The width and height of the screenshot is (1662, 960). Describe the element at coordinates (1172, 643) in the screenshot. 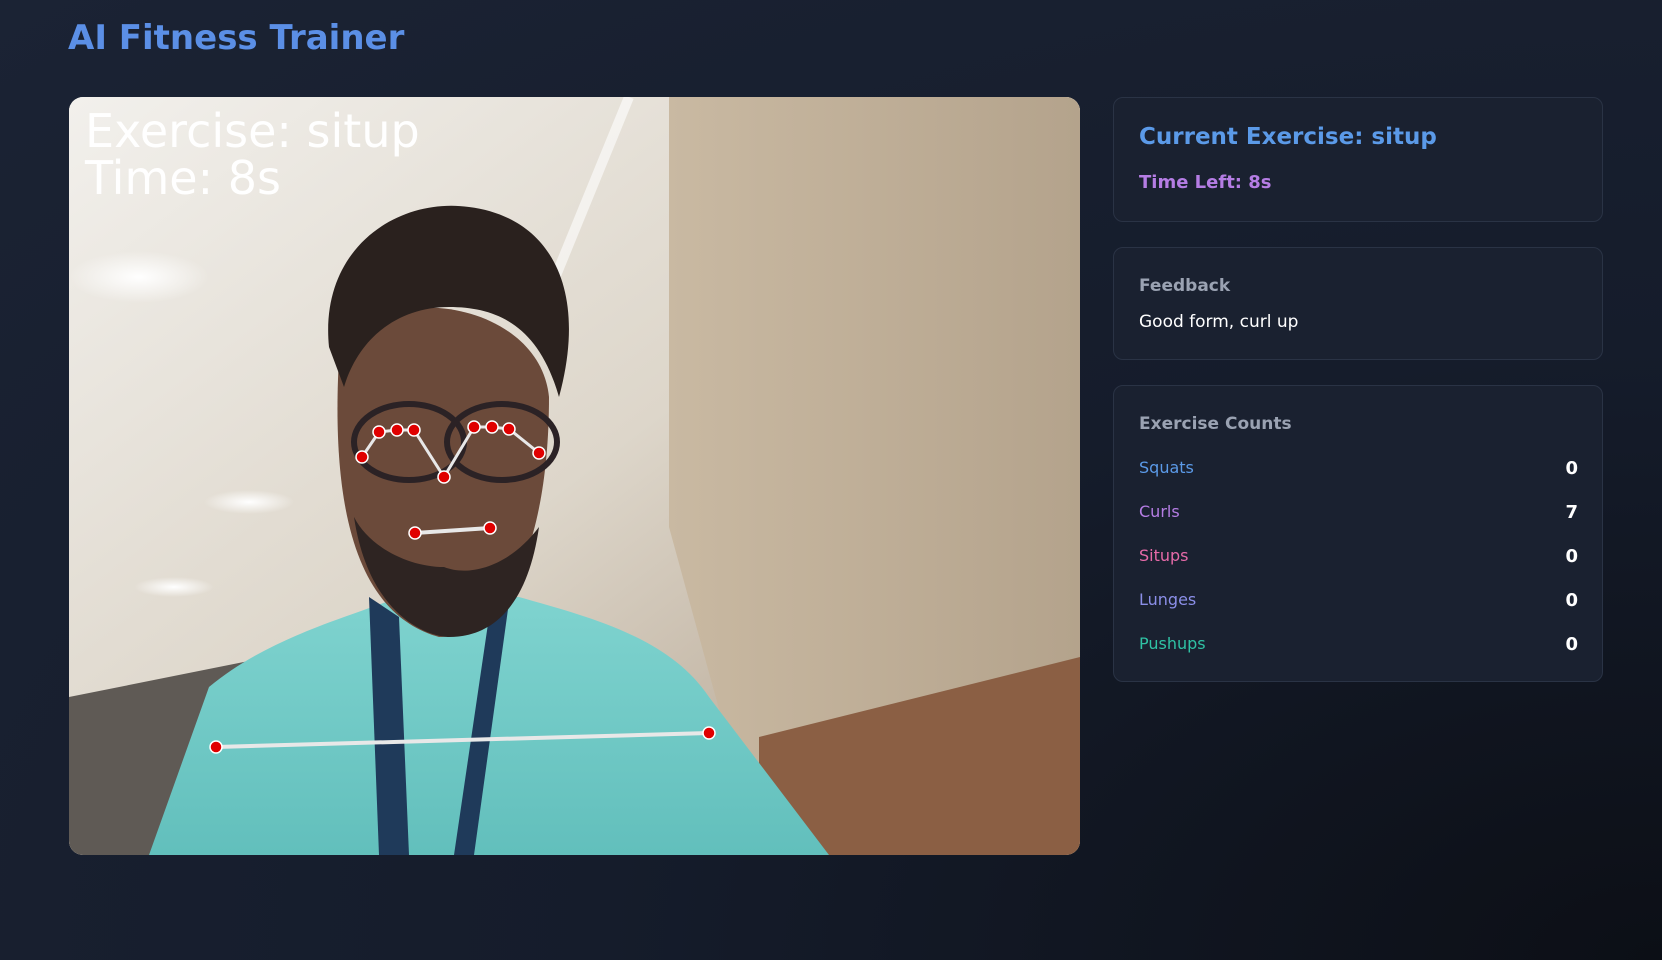

I see `count-label: Pushups` at that location.